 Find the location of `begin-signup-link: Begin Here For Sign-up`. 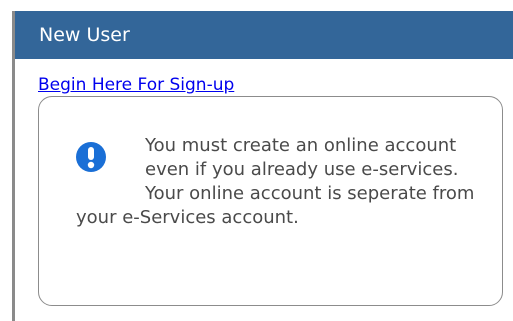

begin-signup-link: Begin Here For Sign-up is located at coordinates (136, 85).